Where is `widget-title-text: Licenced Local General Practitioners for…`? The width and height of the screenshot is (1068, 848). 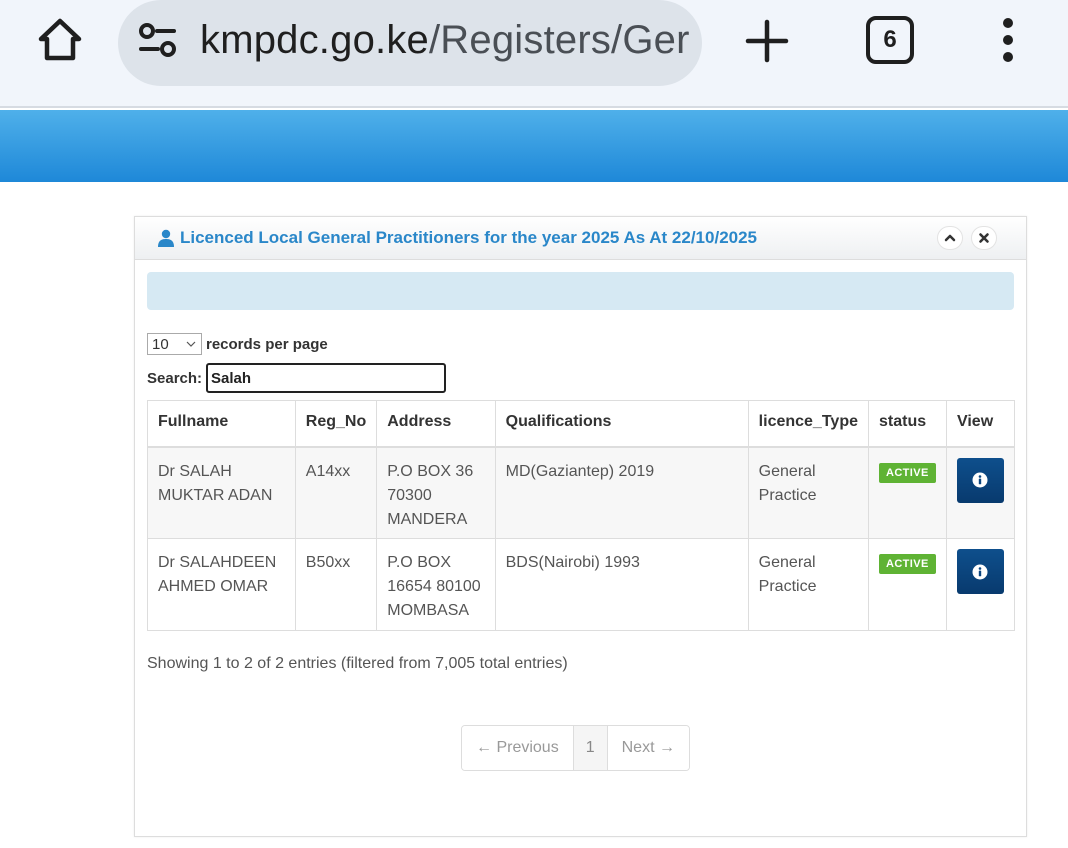 widget-title-text: Licenced Local General Practitioners for… is located at coordinates (469, 237).